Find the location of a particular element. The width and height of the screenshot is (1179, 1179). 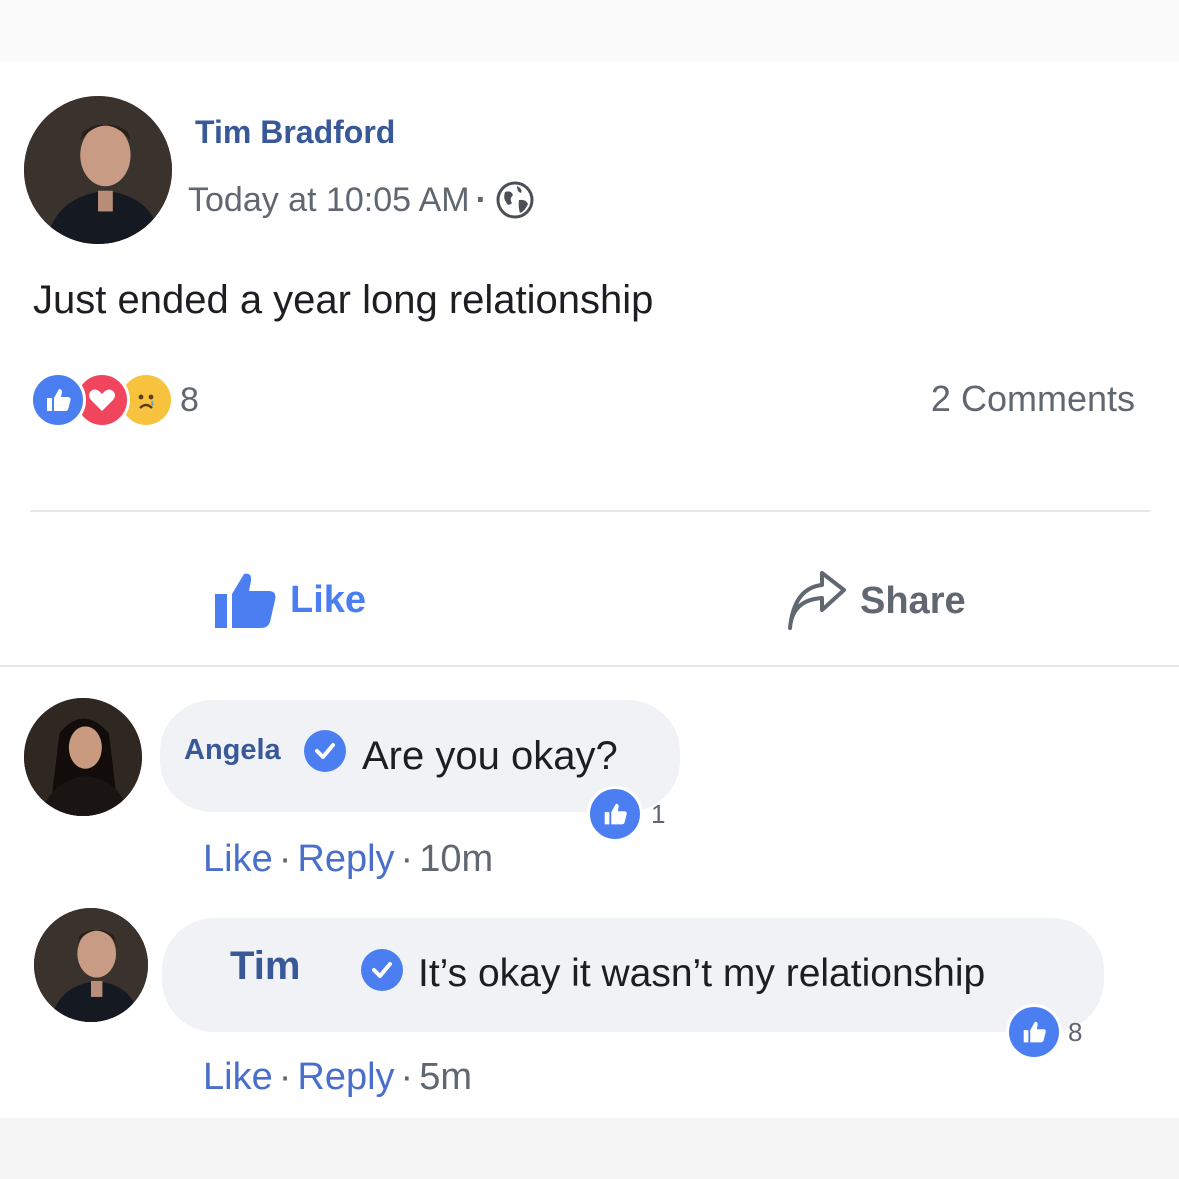

like-reaction-icon is located at coordinates (58, 400).